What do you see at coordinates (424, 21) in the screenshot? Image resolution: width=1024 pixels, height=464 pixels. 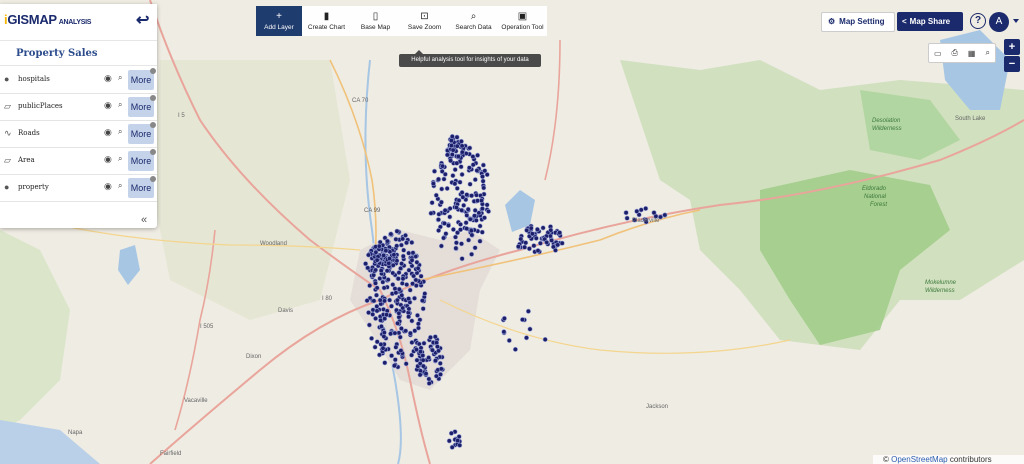 I see `tool-save-zoom: ⊡ Save Zoom` at bounding box center [424, 21].